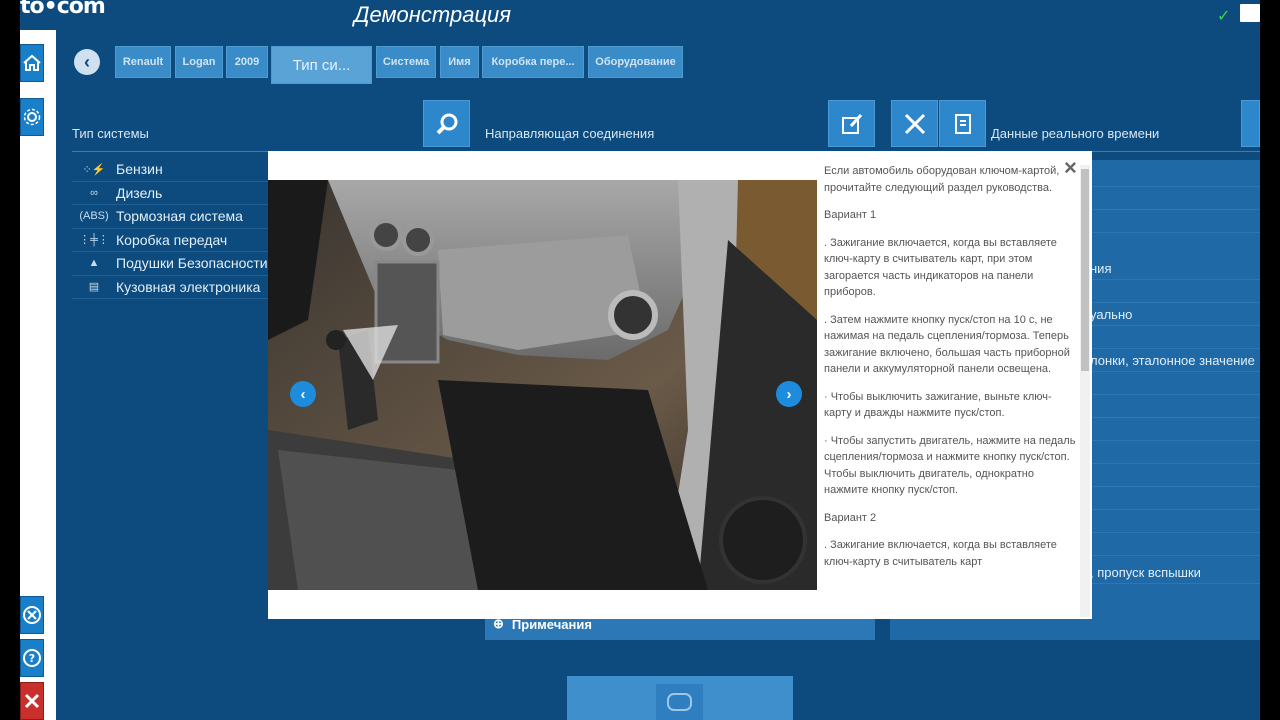  Describe the element at coordinates (110, 133) in the screenshot. I see `system-type-heading: Тип системы` at that location.